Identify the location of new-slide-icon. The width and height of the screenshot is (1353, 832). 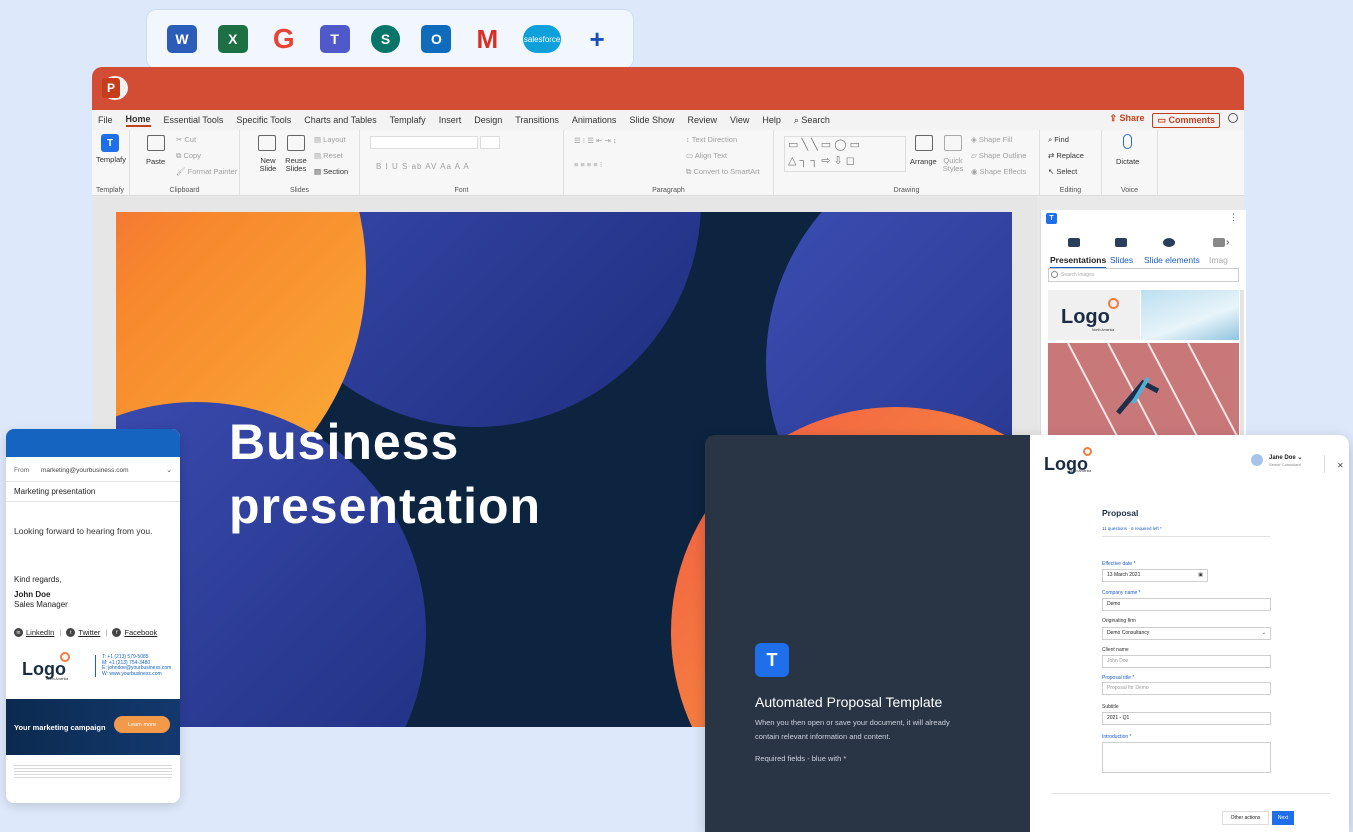
(267, 143).